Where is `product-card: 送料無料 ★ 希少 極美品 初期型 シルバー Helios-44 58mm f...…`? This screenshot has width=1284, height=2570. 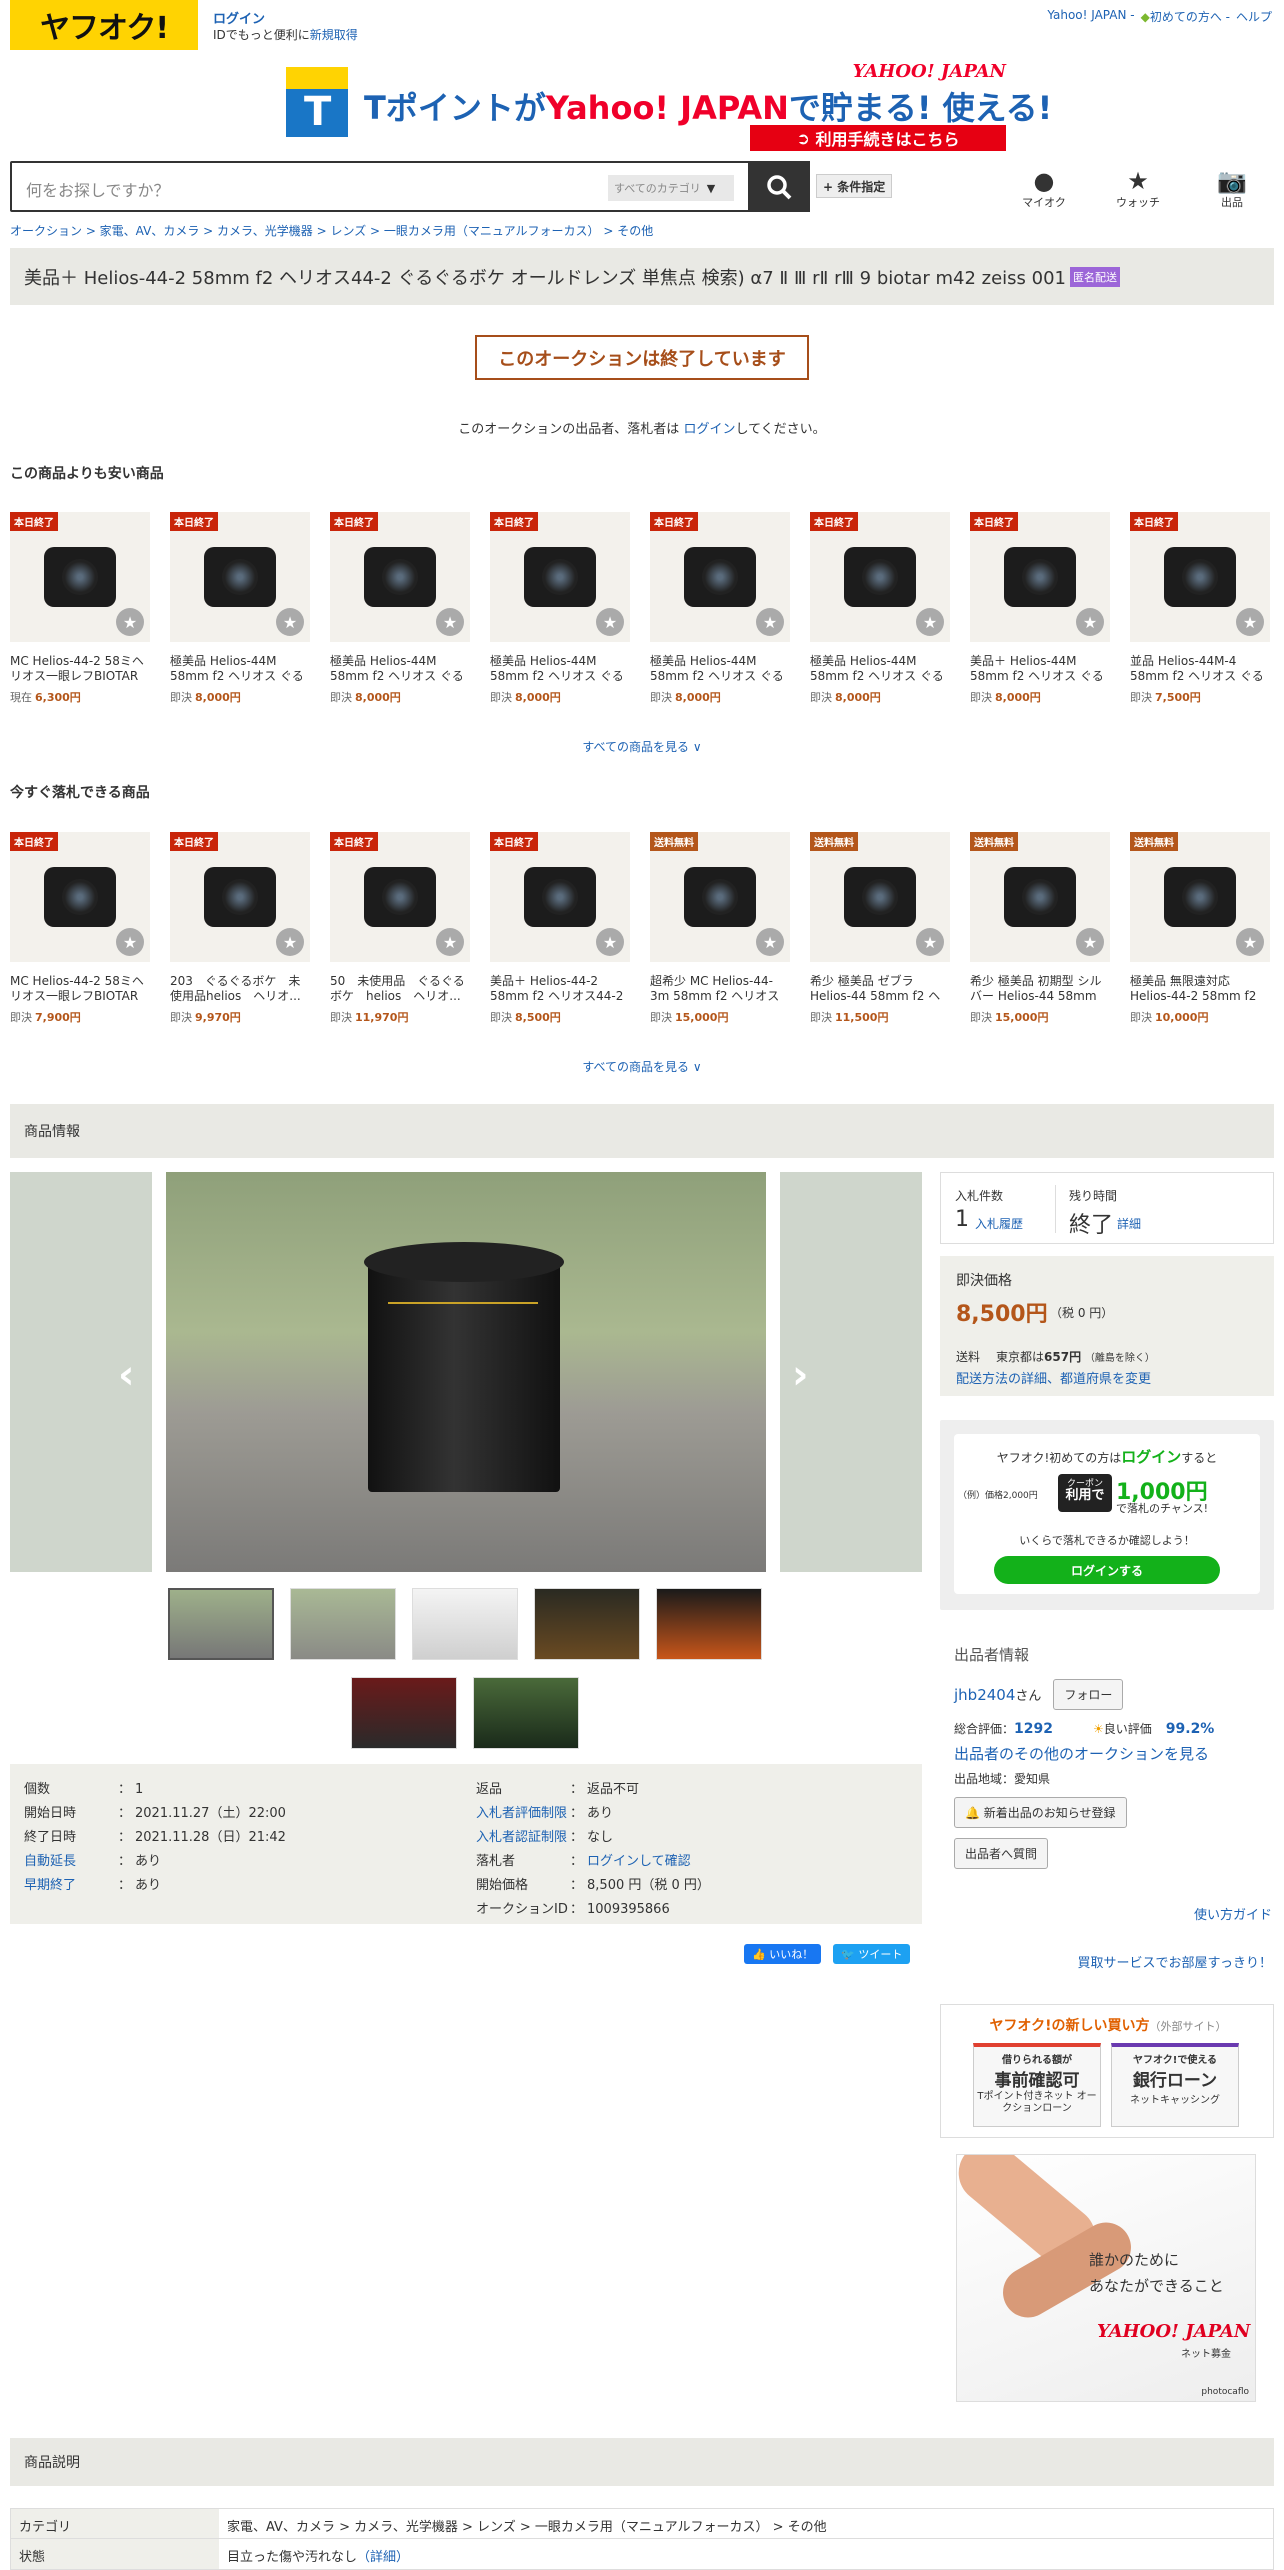 product-card: 送料無料 ★ 希少 極美品 初期型 シルバー Helios-44 58mm f...… is located at coordinates (1040, 928).